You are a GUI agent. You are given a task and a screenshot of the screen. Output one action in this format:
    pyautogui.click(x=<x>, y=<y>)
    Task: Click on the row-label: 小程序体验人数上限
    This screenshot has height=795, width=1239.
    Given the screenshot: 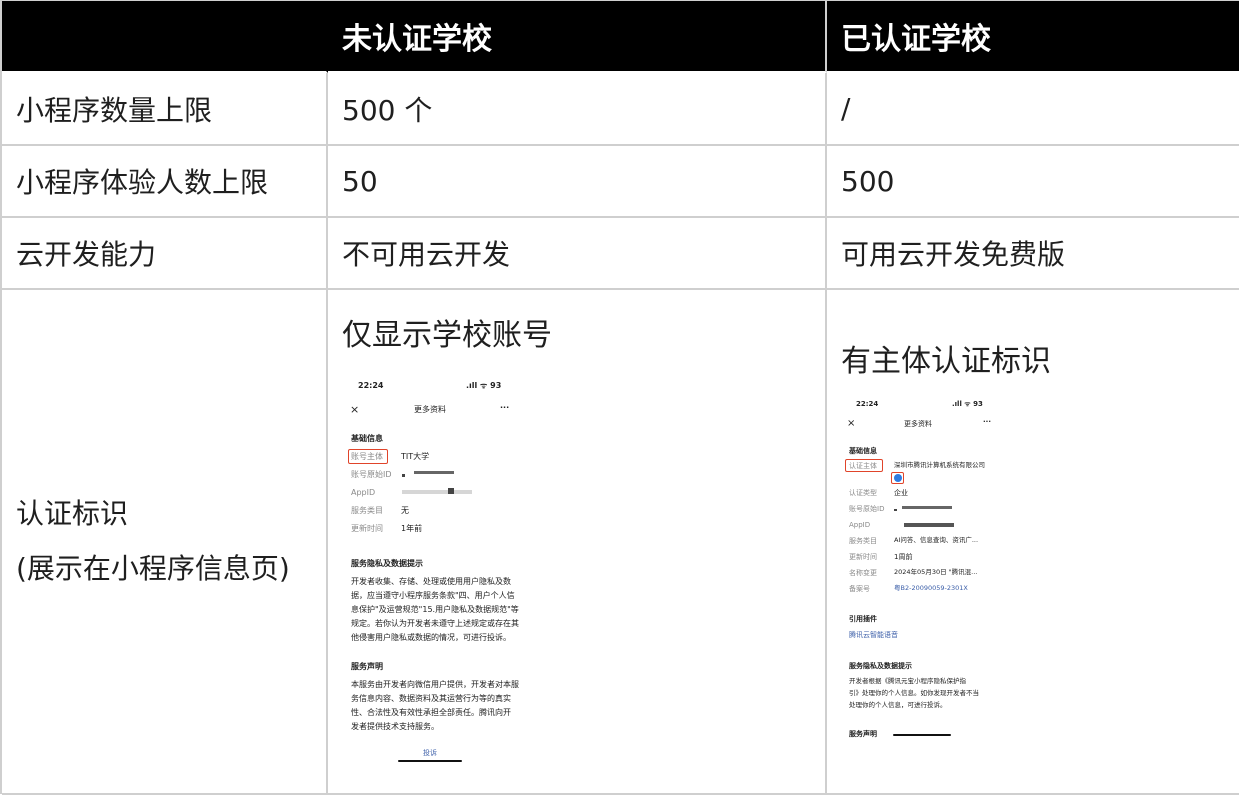 What is the action you would take?
    pyautogui.click(x=165, y=182)
    